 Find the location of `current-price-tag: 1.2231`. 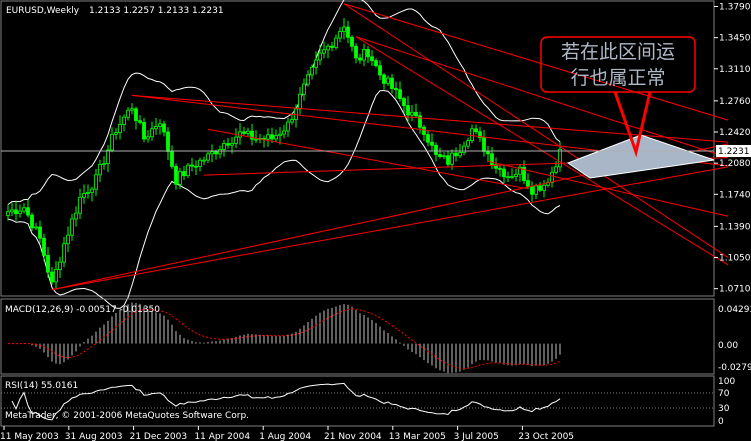

current-price-tag: 1.2231 is located at coordinates (733, 151).